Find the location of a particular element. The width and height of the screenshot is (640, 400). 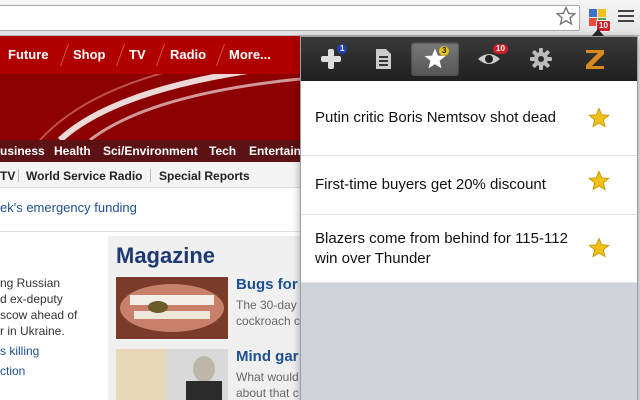

section-health: Health is located at coordinates (72, 151).